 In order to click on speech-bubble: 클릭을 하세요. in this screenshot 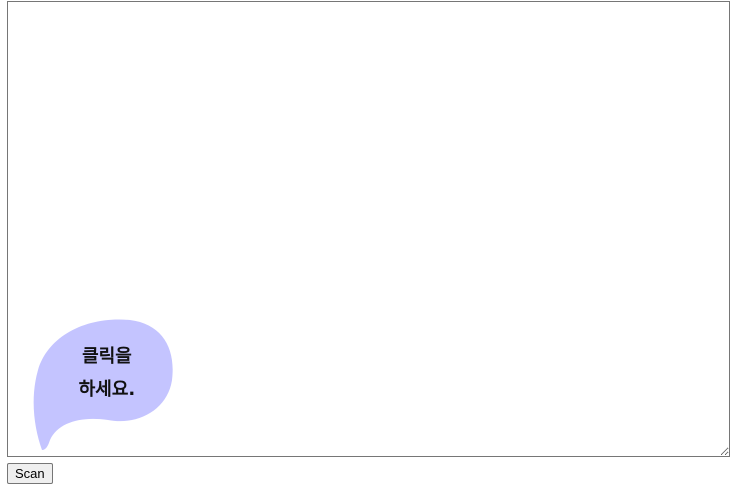, I will do `click(103, 386)`.